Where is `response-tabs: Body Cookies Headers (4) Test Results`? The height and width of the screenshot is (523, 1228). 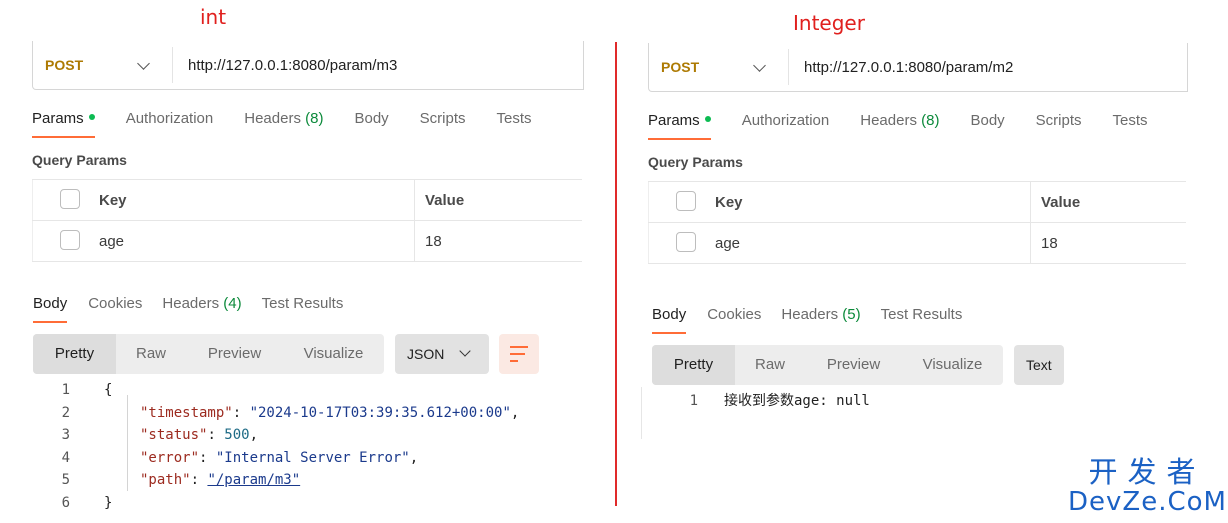 response-tabs: Body Cookies Headers (4) Test Results is located at coordinates (203, 309).